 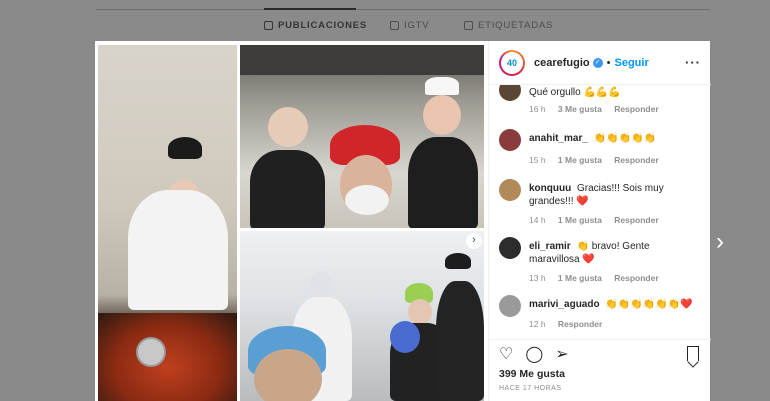 What do you see at coordinates (537, 278) in the screenshot?
I see `comment-time: 13 h` at bounding box center [537, 278].